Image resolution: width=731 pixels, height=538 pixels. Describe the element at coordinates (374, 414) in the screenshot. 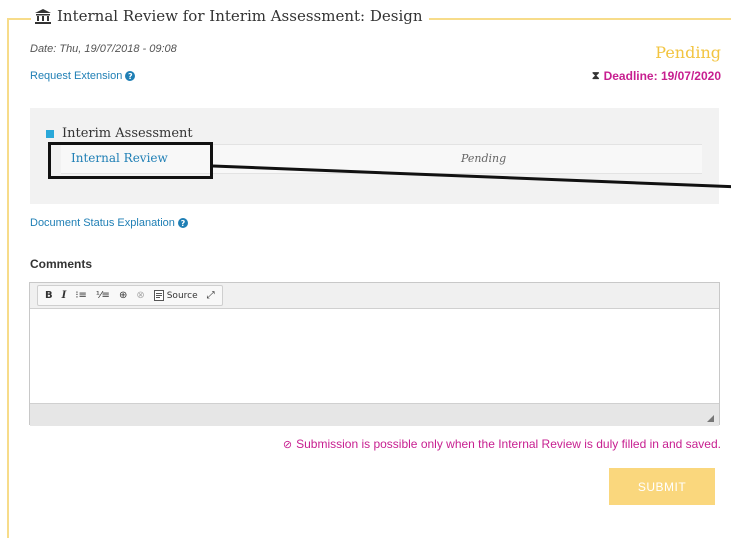

I see `editor-footer` at that location.